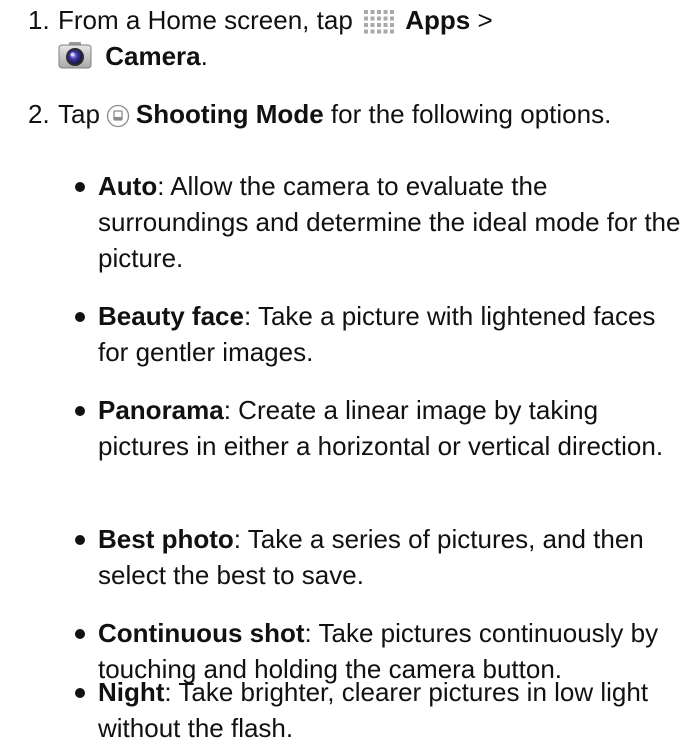  I want to click on step-prefix: Tap, so click(79, 114).